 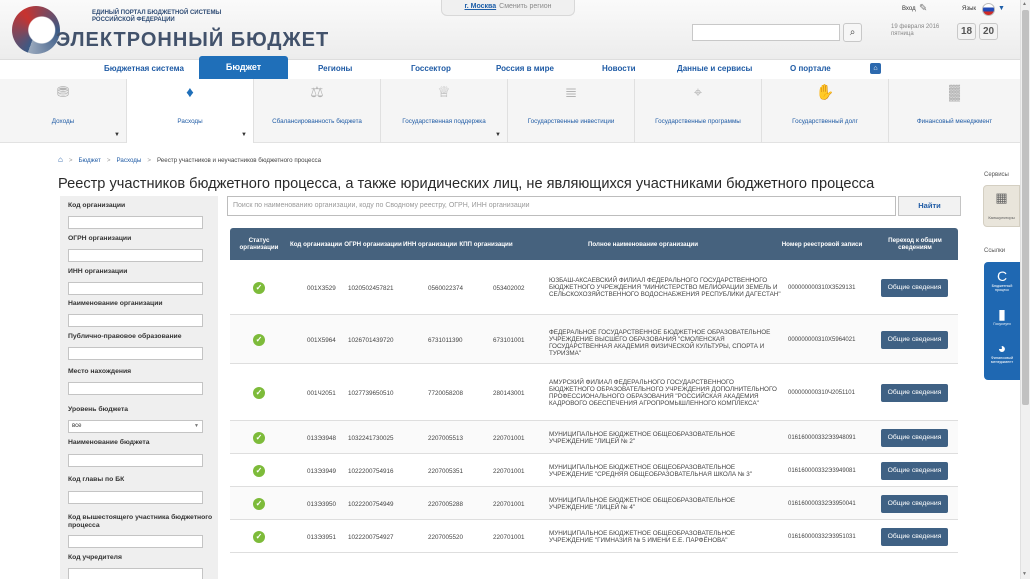 What do you see at coordinates (317, 111) in the screenshot?
I see `subnav-balance: ⚖ Сбалансированность бюджета` at bounding box center [317, 111].